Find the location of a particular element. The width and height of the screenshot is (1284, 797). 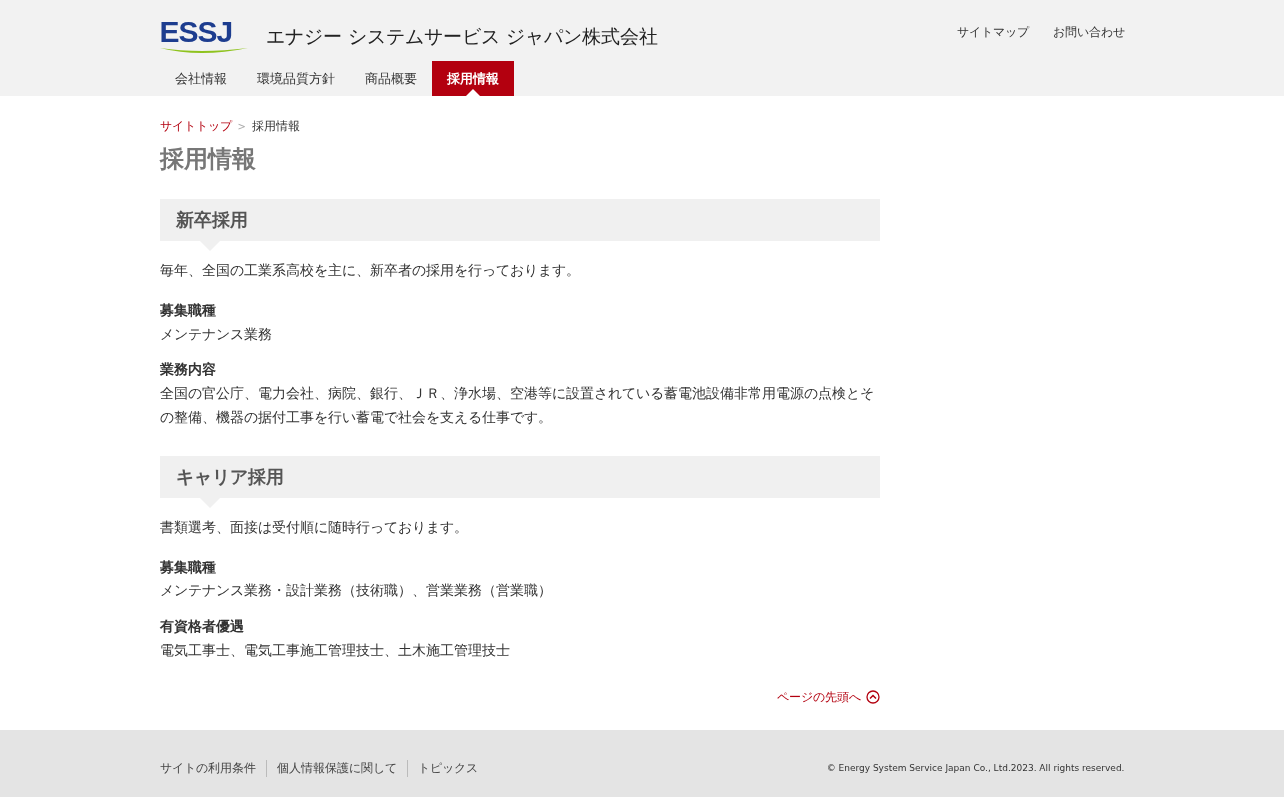

up-chevron-icon is located at coordinates (872, 697).